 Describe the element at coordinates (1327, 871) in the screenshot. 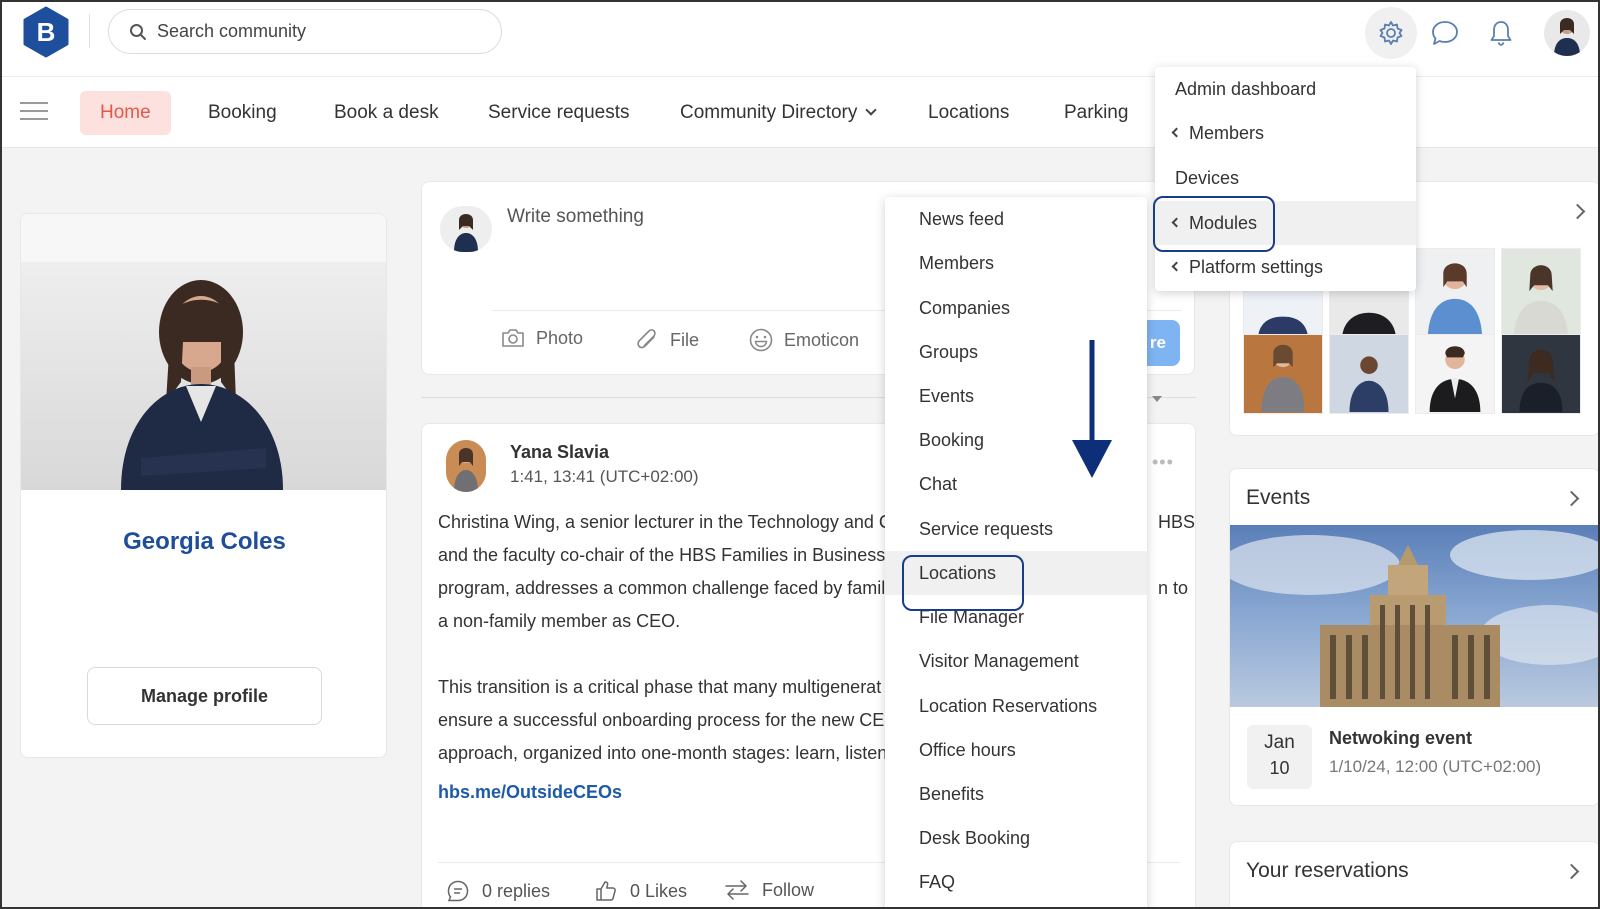

I see `reservations-title: Your reservations` at that location.